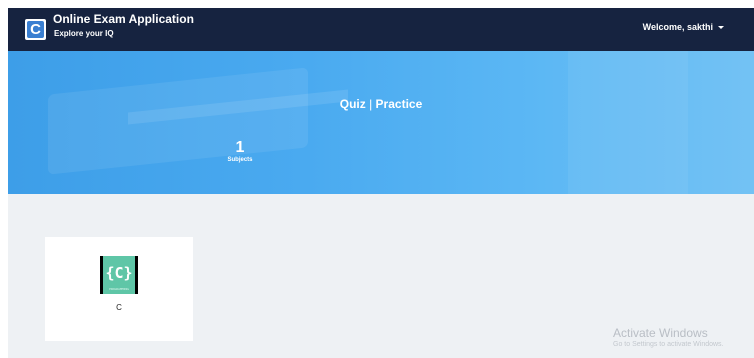  What do you see at coordinates (240, 147) in the screenshot?
I see `subjects-count: 1` at bounding box center [240, 147].